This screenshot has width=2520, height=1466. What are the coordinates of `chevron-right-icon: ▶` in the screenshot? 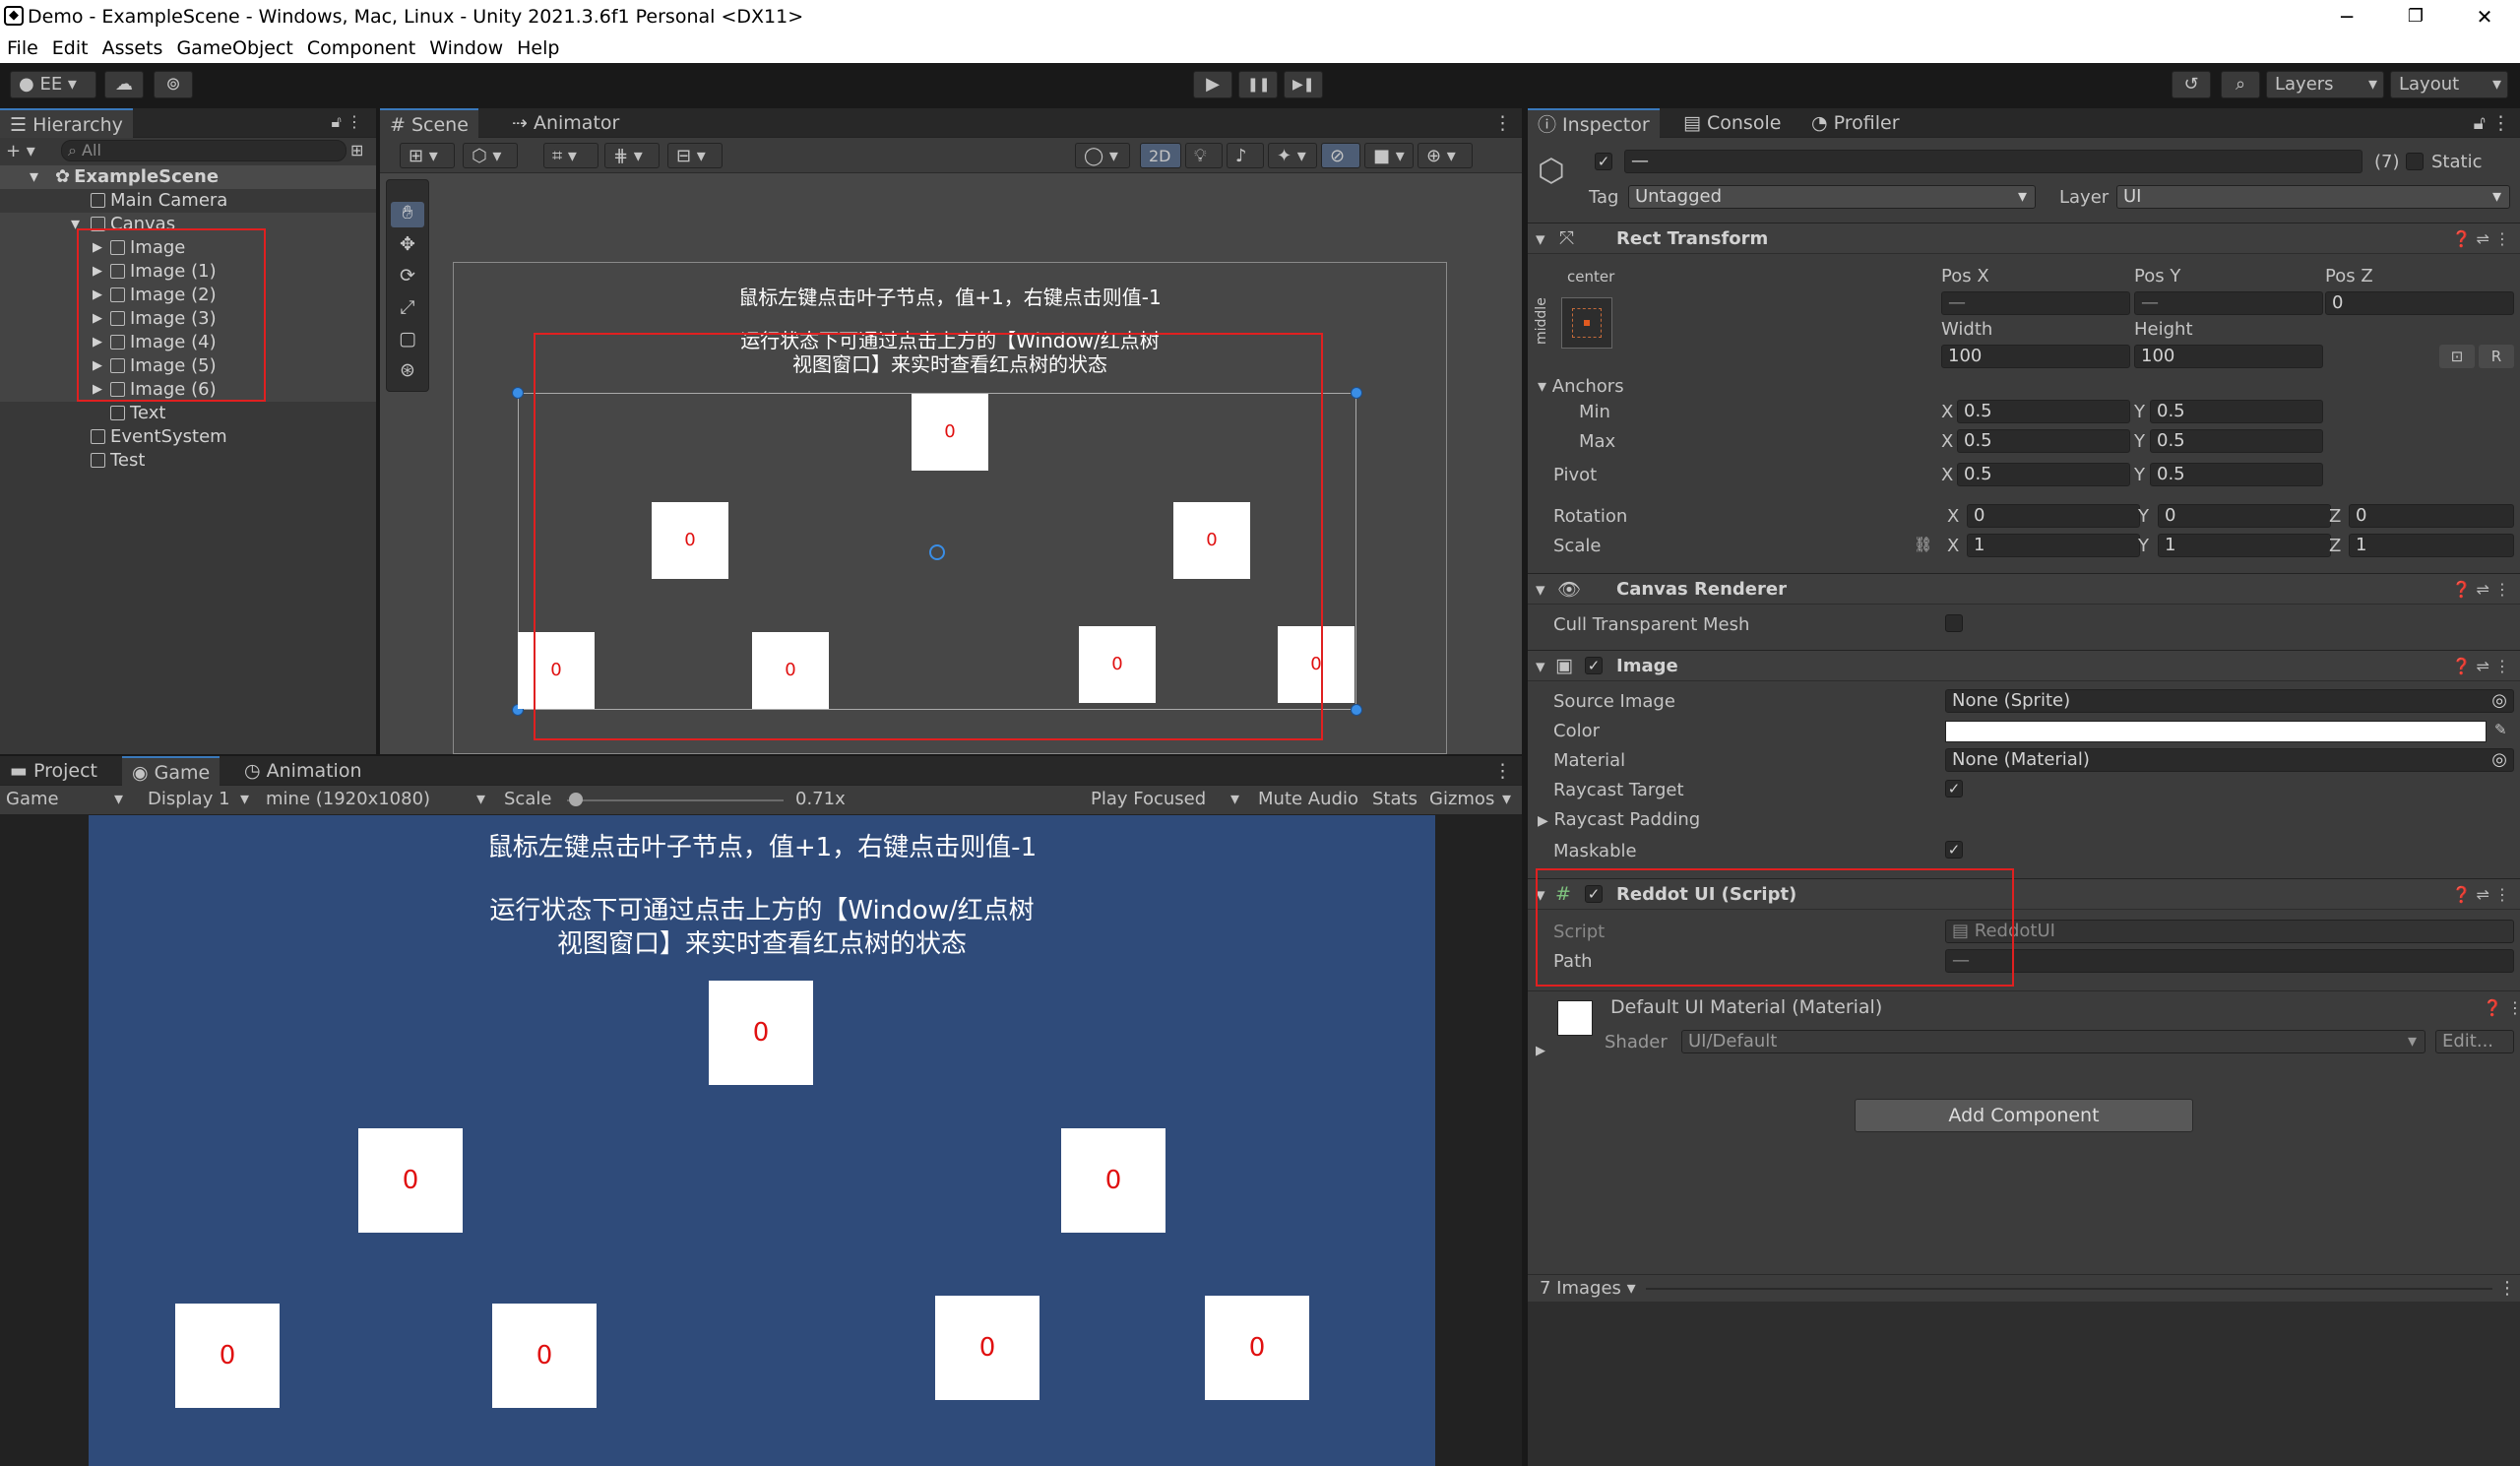 It's located at (1540, 1051).